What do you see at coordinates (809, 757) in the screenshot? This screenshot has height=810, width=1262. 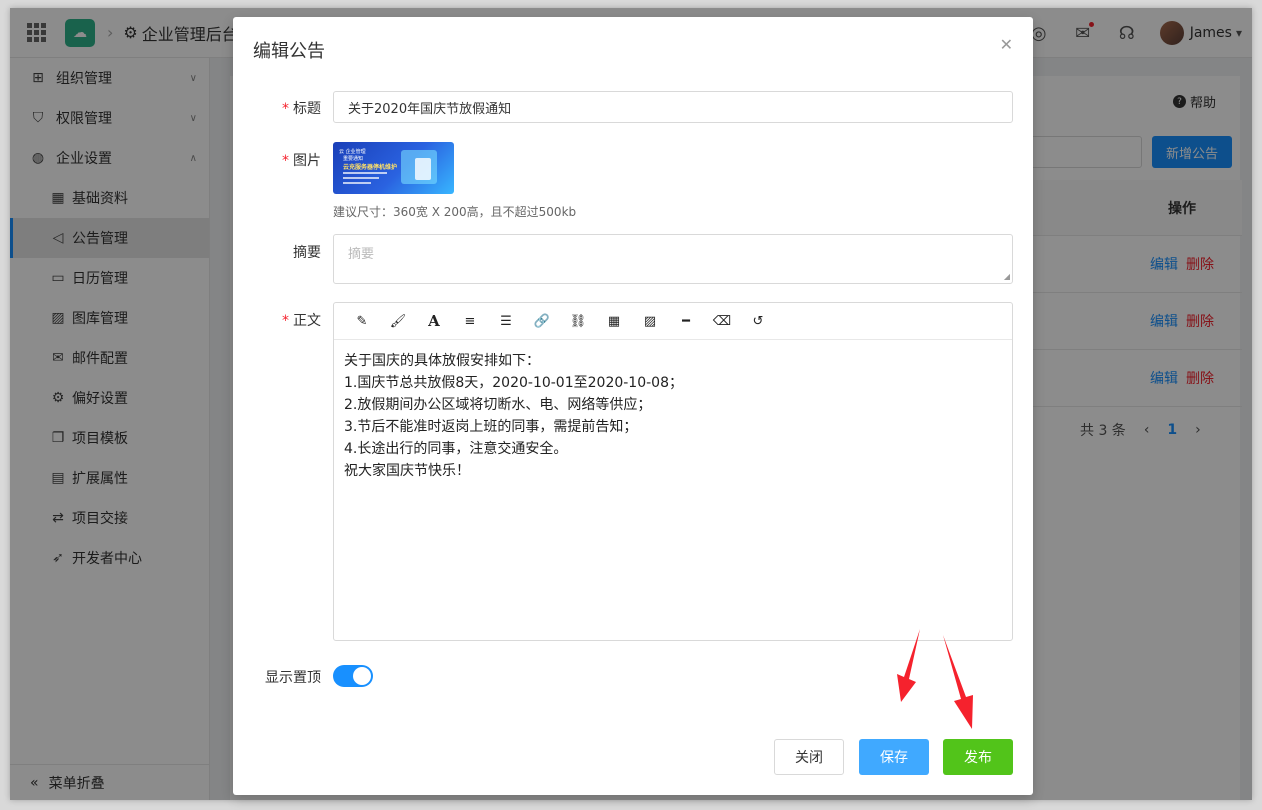 I see `close-button: 关闭` at bounding box center [809, 757].